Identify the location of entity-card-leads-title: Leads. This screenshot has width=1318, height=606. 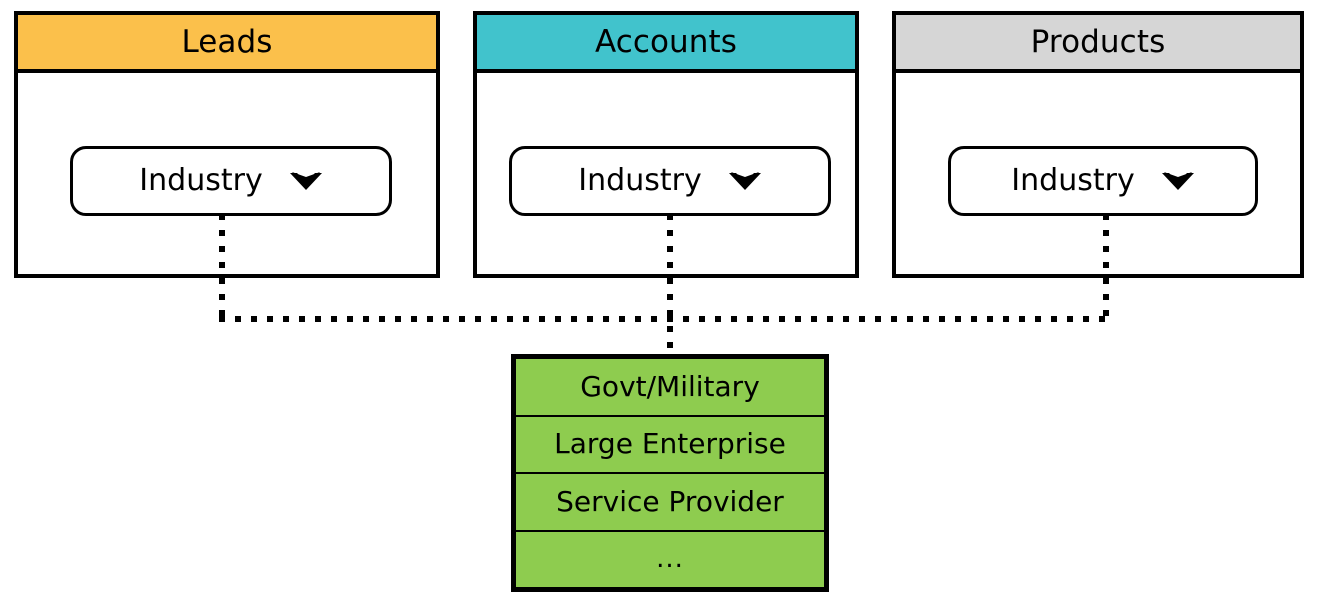
(227, 41).